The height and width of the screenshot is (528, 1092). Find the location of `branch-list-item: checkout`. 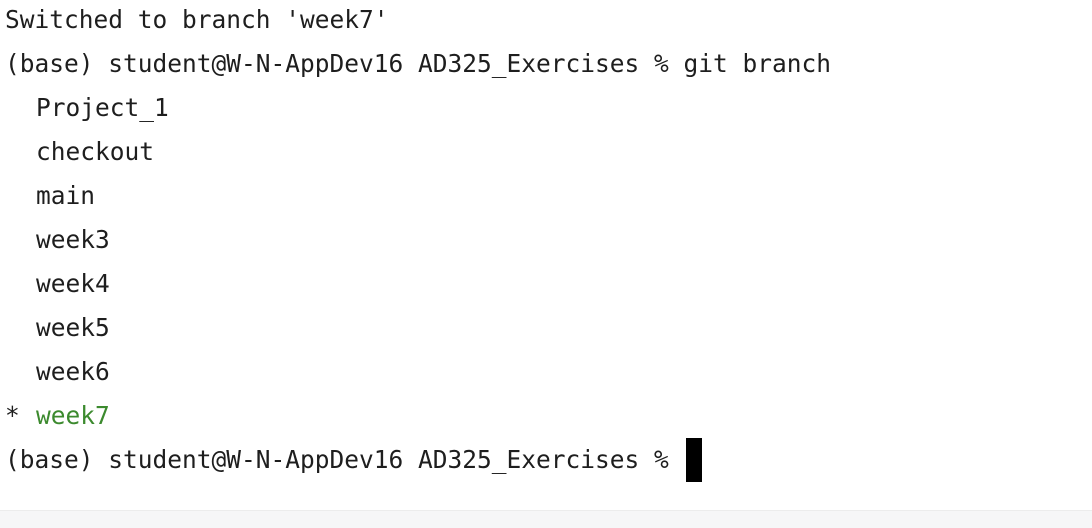

branch-list-item: checkout is located at coordinates (79, 152).